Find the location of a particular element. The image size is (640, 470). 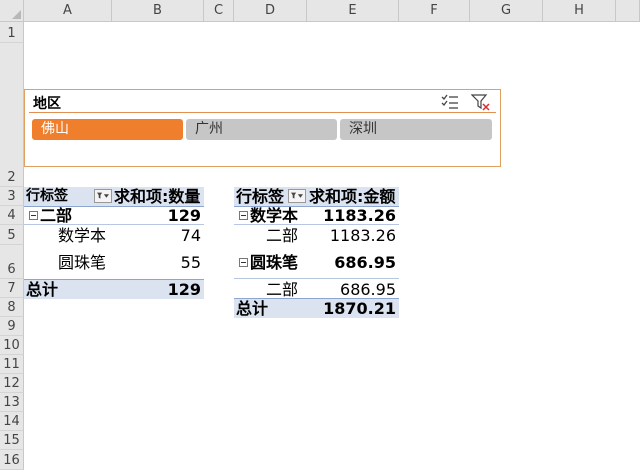

row-header-11: 11 is located at coordinates (12, 364).